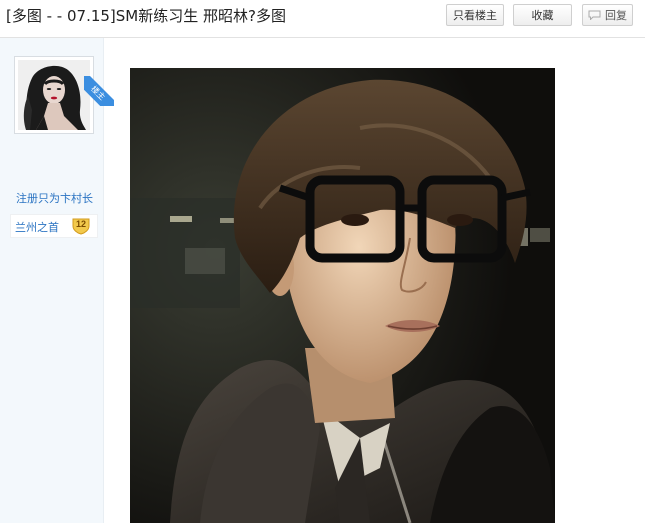  I want to click on reply-button: 回复, so click(607, 15).